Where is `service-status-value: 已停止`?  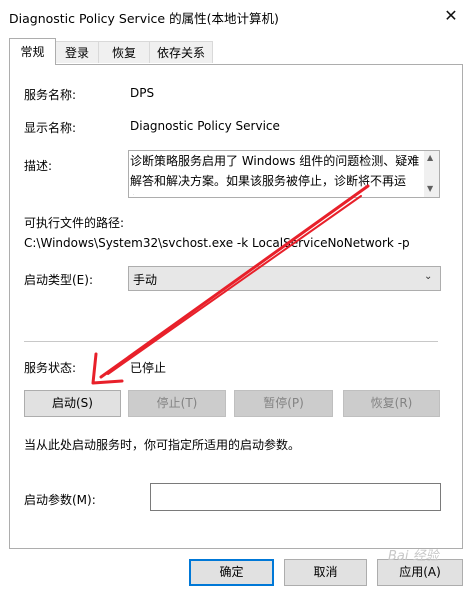
service-status-value: 已停止 is located at coordinates (148, 368).